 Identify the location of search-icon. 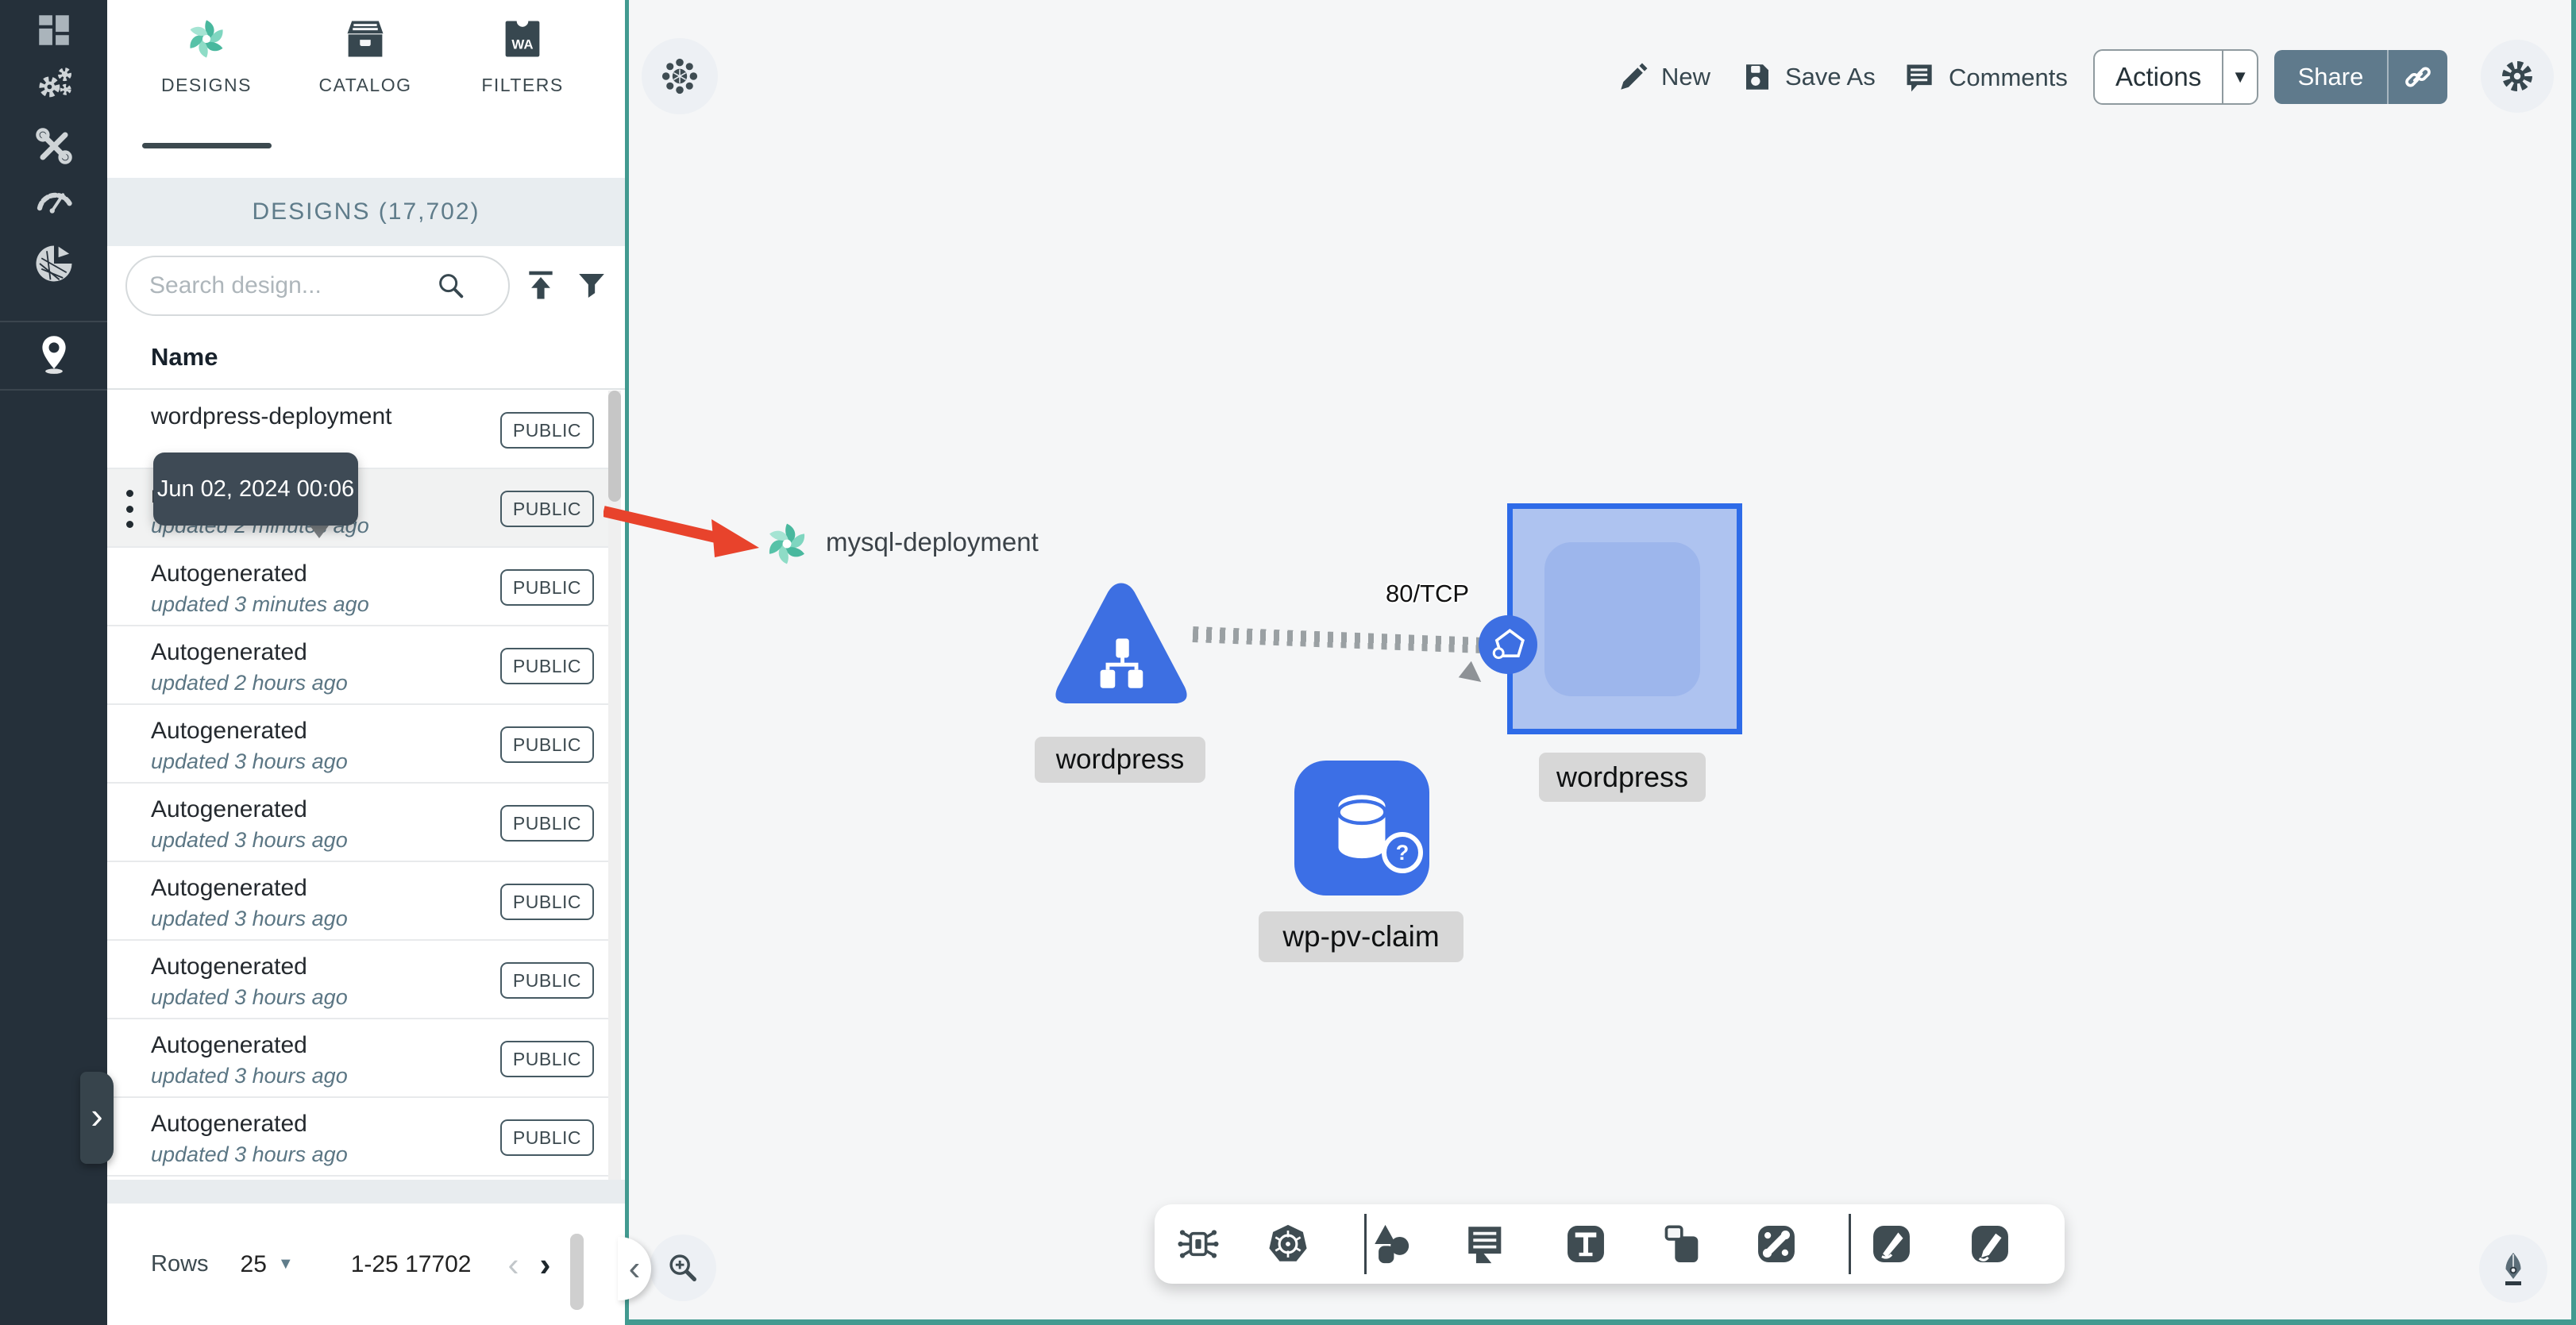
(451, 287).